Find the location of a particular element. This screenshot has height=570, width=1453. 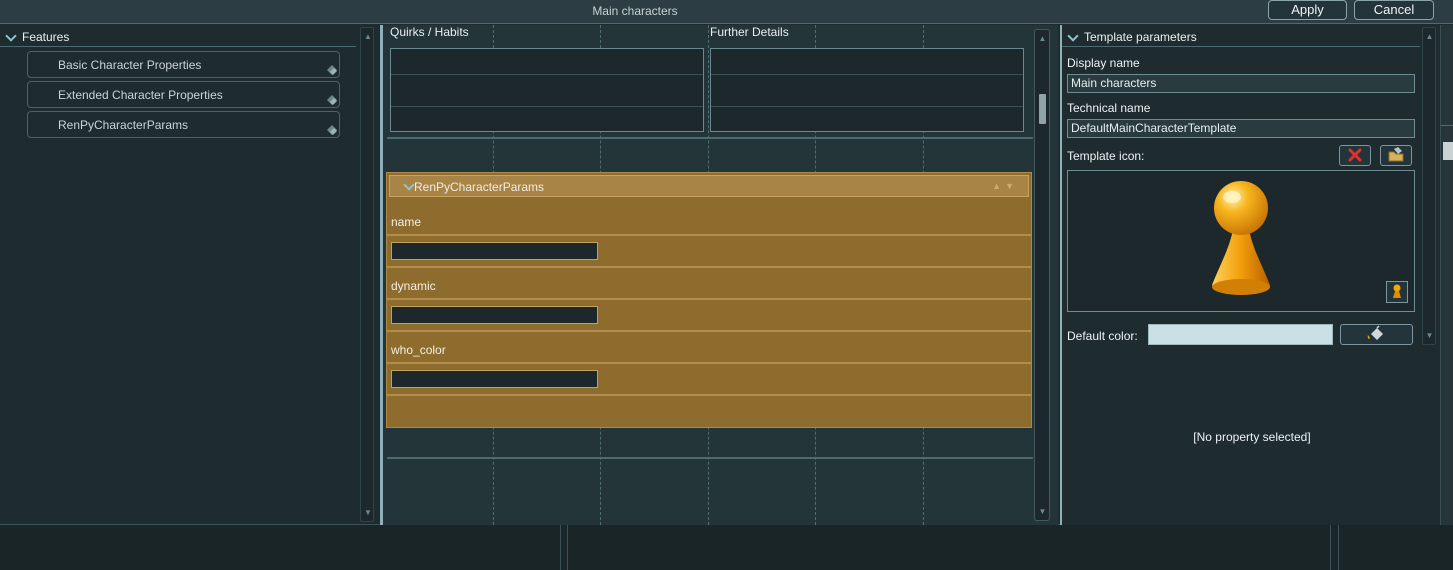

delete-icon-button is located at coordinates (1355, 155).